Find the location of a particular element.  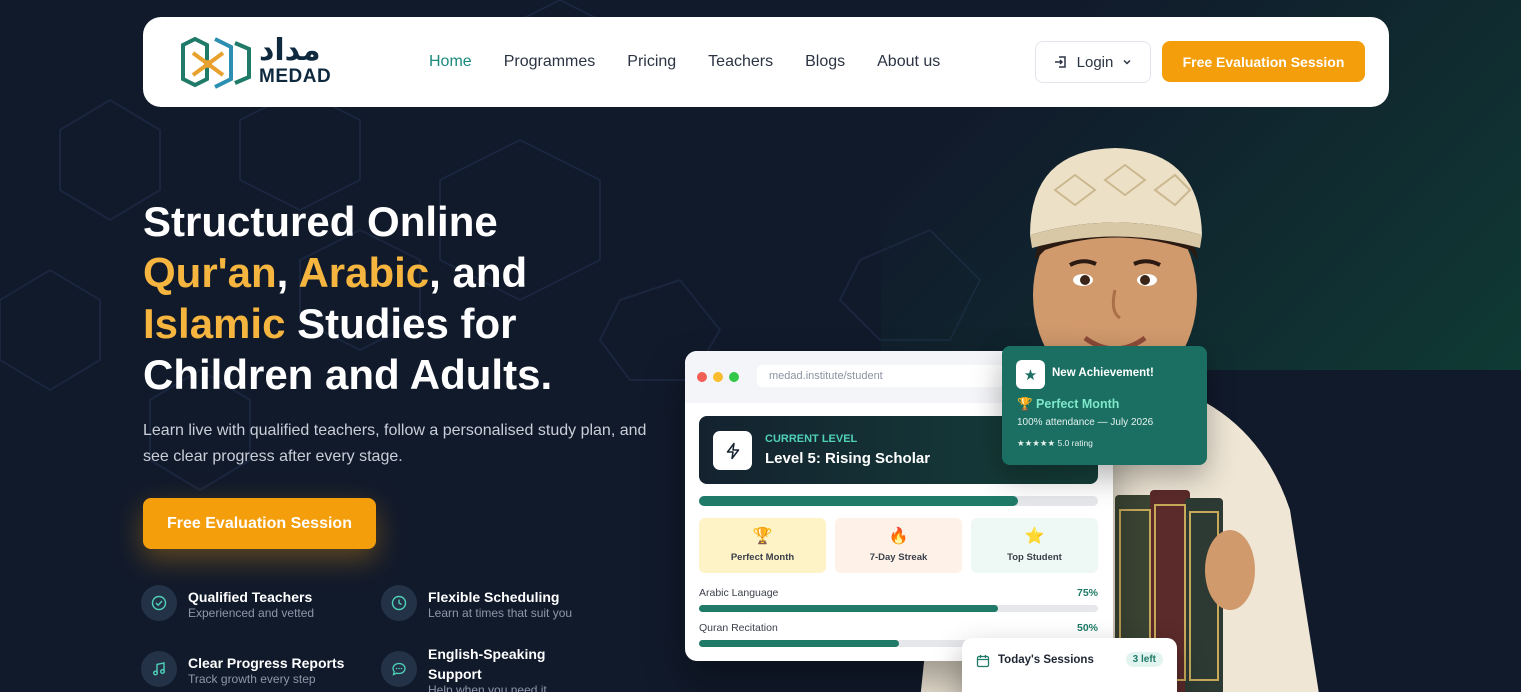

feature-title: Clear Progress Reports is located at coordinates (266, 663).